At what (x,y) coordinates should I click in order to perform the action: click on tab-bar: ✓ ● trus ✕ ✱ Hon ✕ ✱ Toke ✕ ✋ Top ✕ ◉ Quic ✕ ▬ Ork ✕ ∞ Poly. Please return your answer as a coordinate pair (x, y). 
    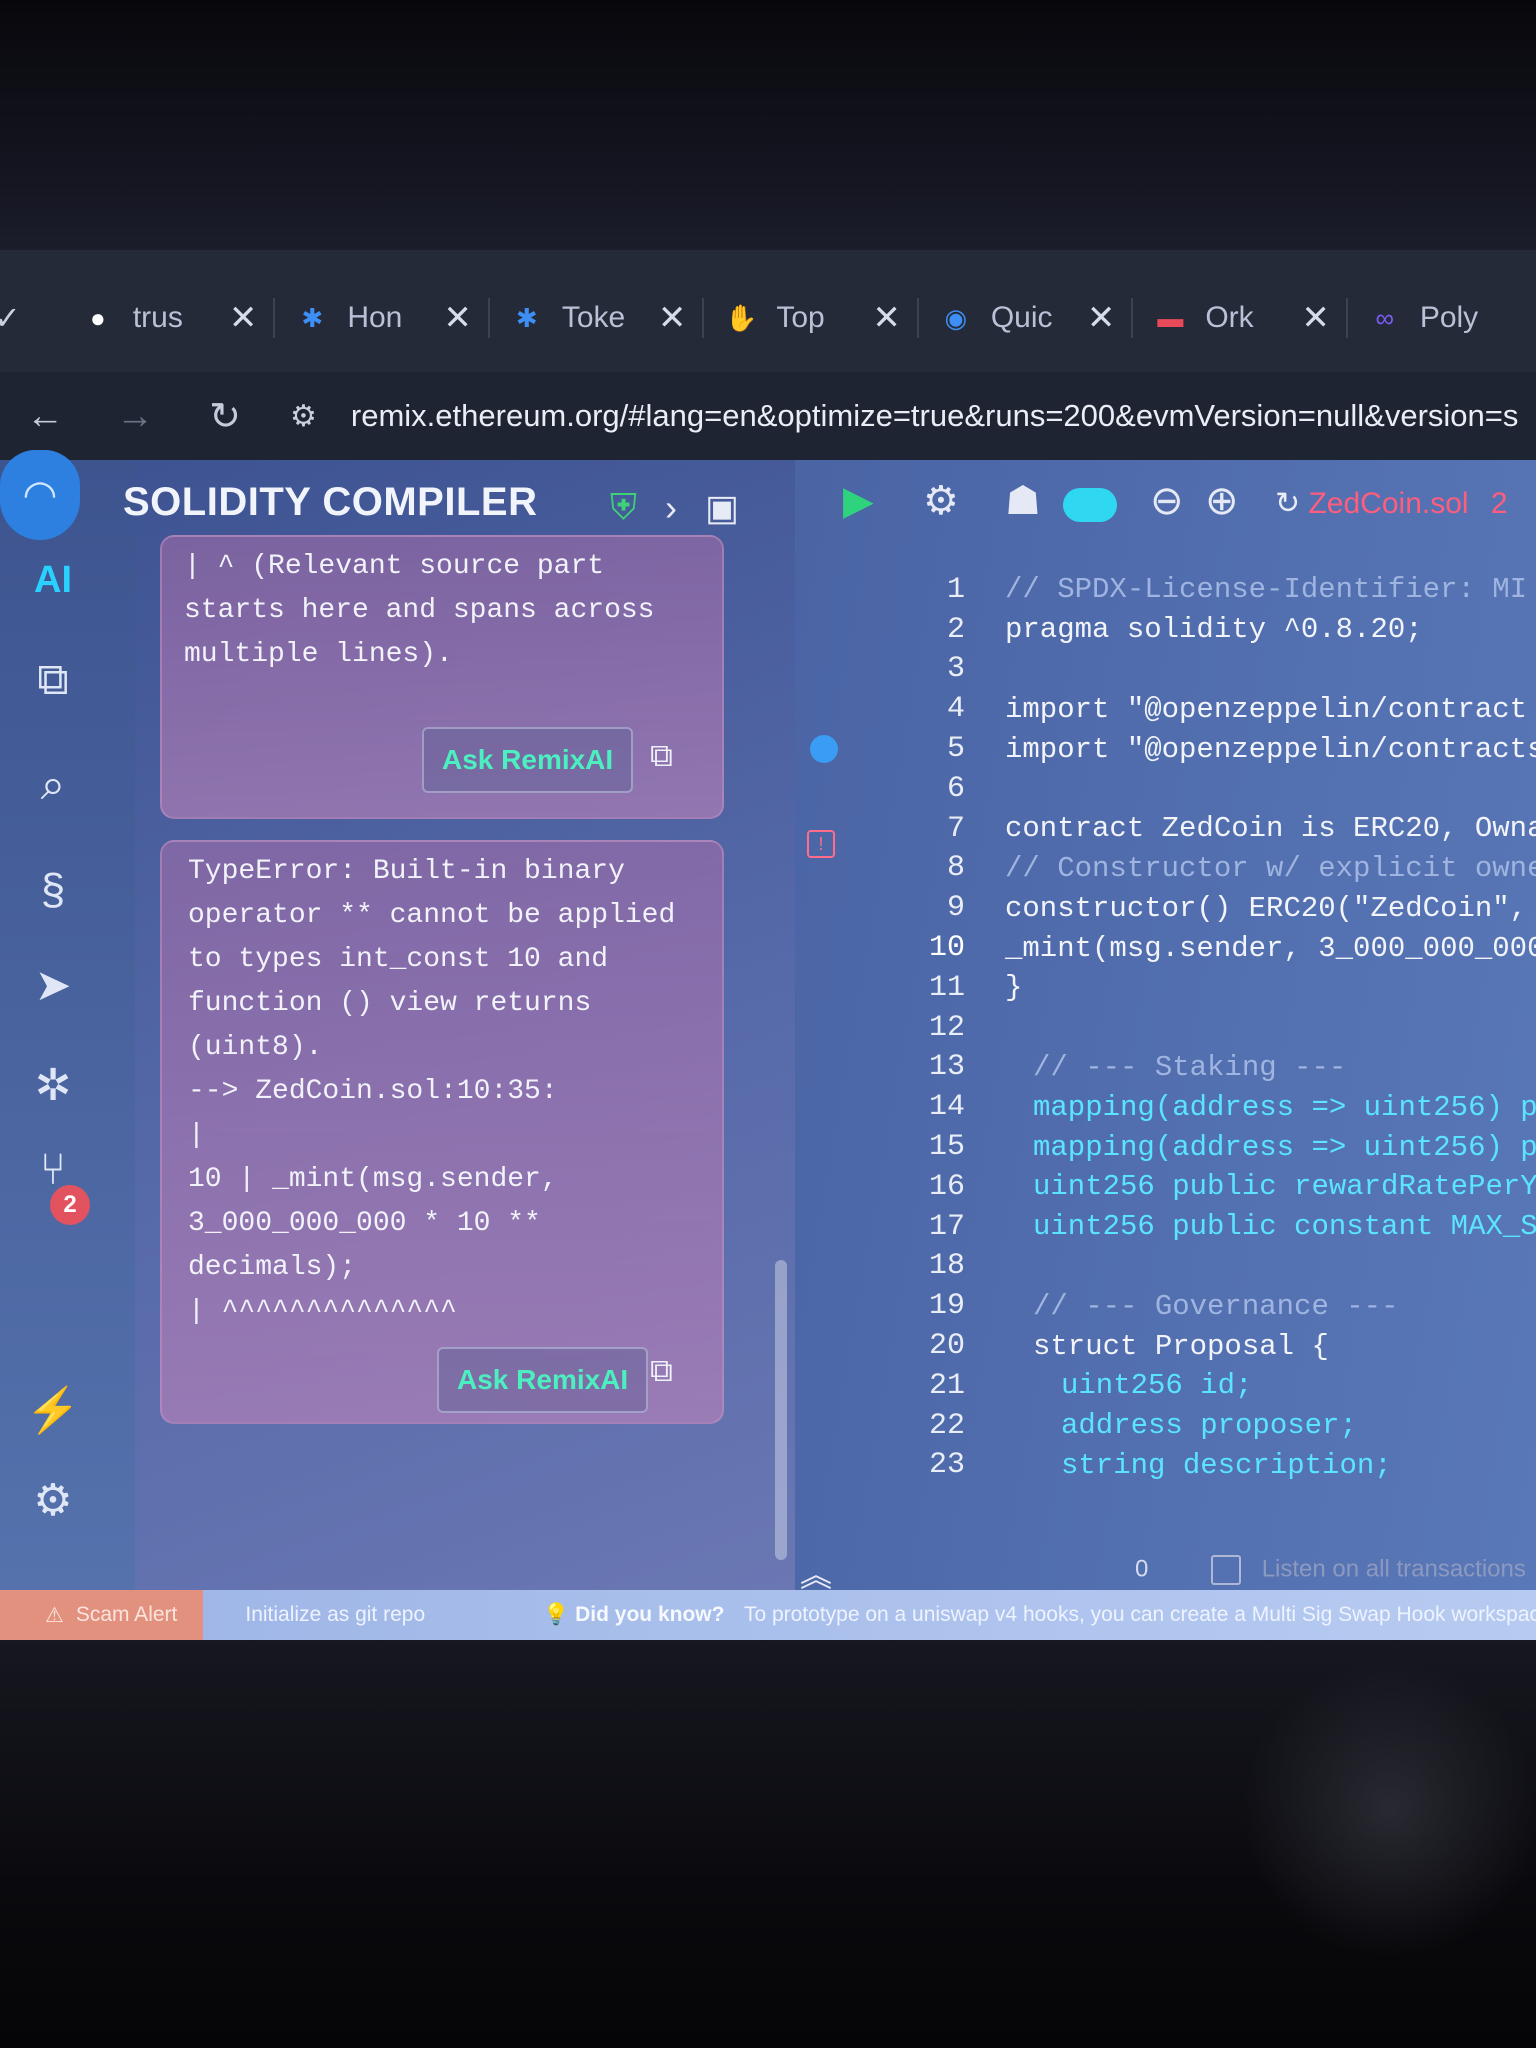
    Looking at the image, I should click on (768, 311).